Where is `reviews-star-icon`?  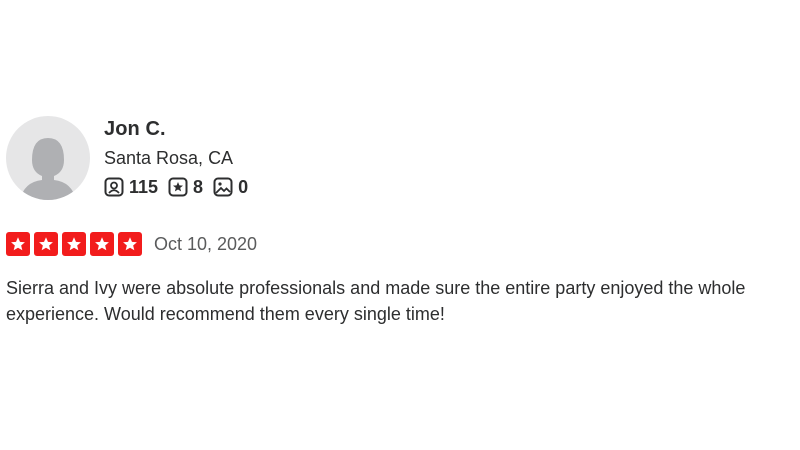
reviews-star-icon is located at coordinates (178, 187).